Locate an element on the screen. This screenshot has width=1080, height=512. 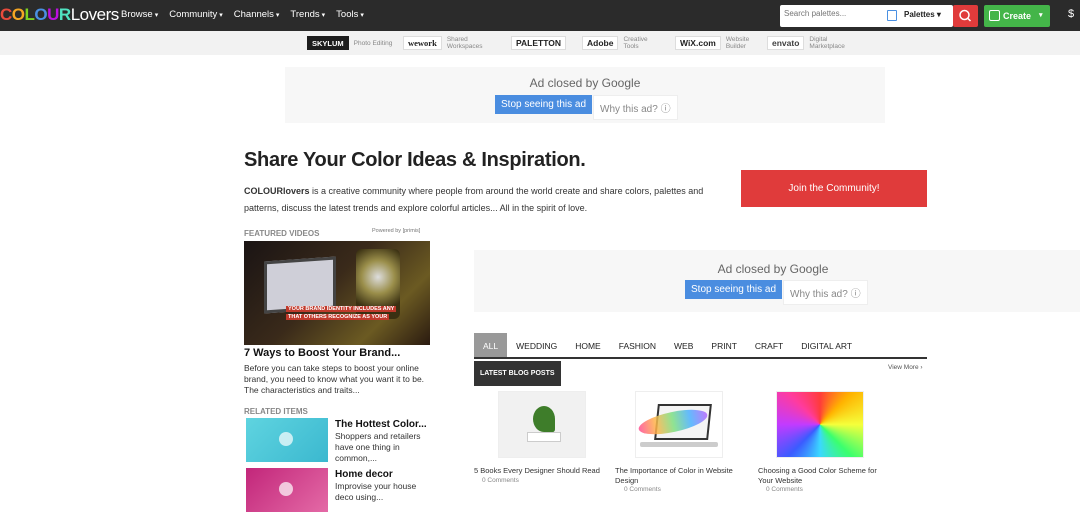
tab-wedding: Wedding is located at coordinates (536, 345).